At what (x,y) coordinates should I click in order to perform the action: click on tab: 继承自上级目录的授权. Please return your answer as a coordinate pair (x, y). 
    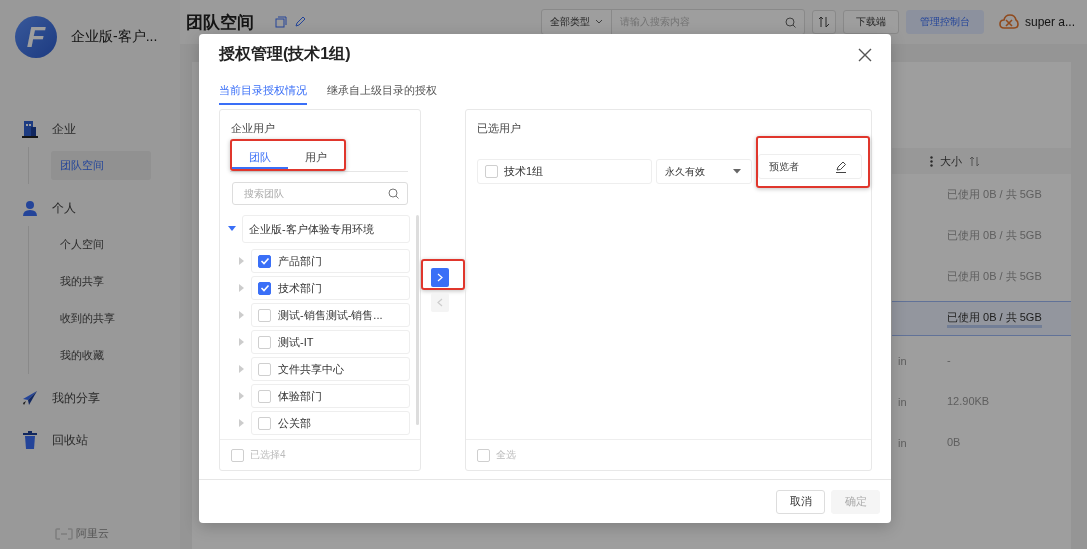
    Looking at the image, I should click on (382, 92).